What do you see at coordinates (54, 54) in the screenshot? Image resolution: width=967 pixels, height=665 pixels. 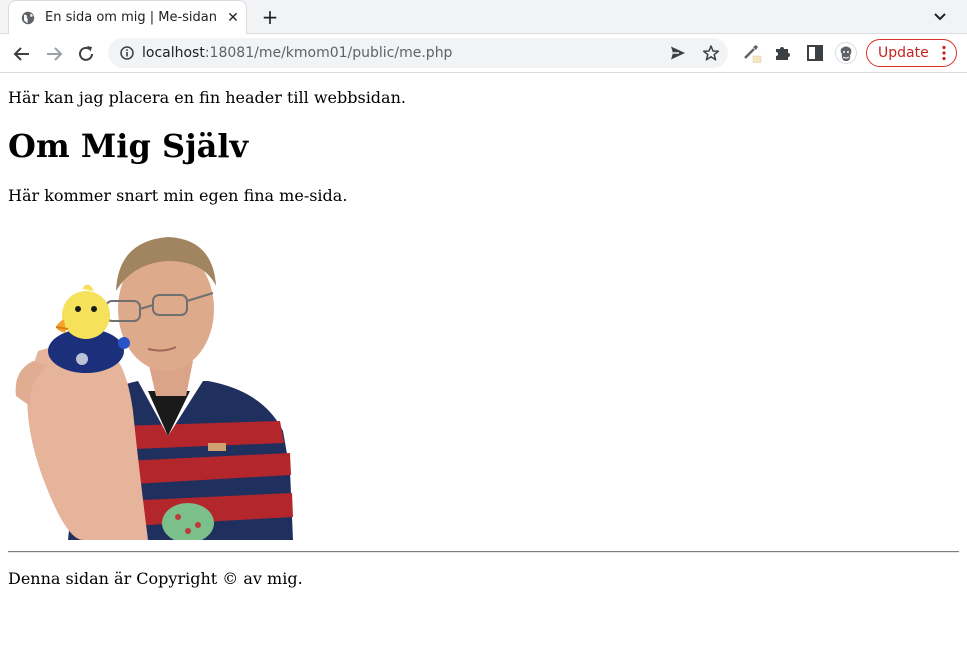 I see `forward-arrow-icon` at bounding box center [54, 54].